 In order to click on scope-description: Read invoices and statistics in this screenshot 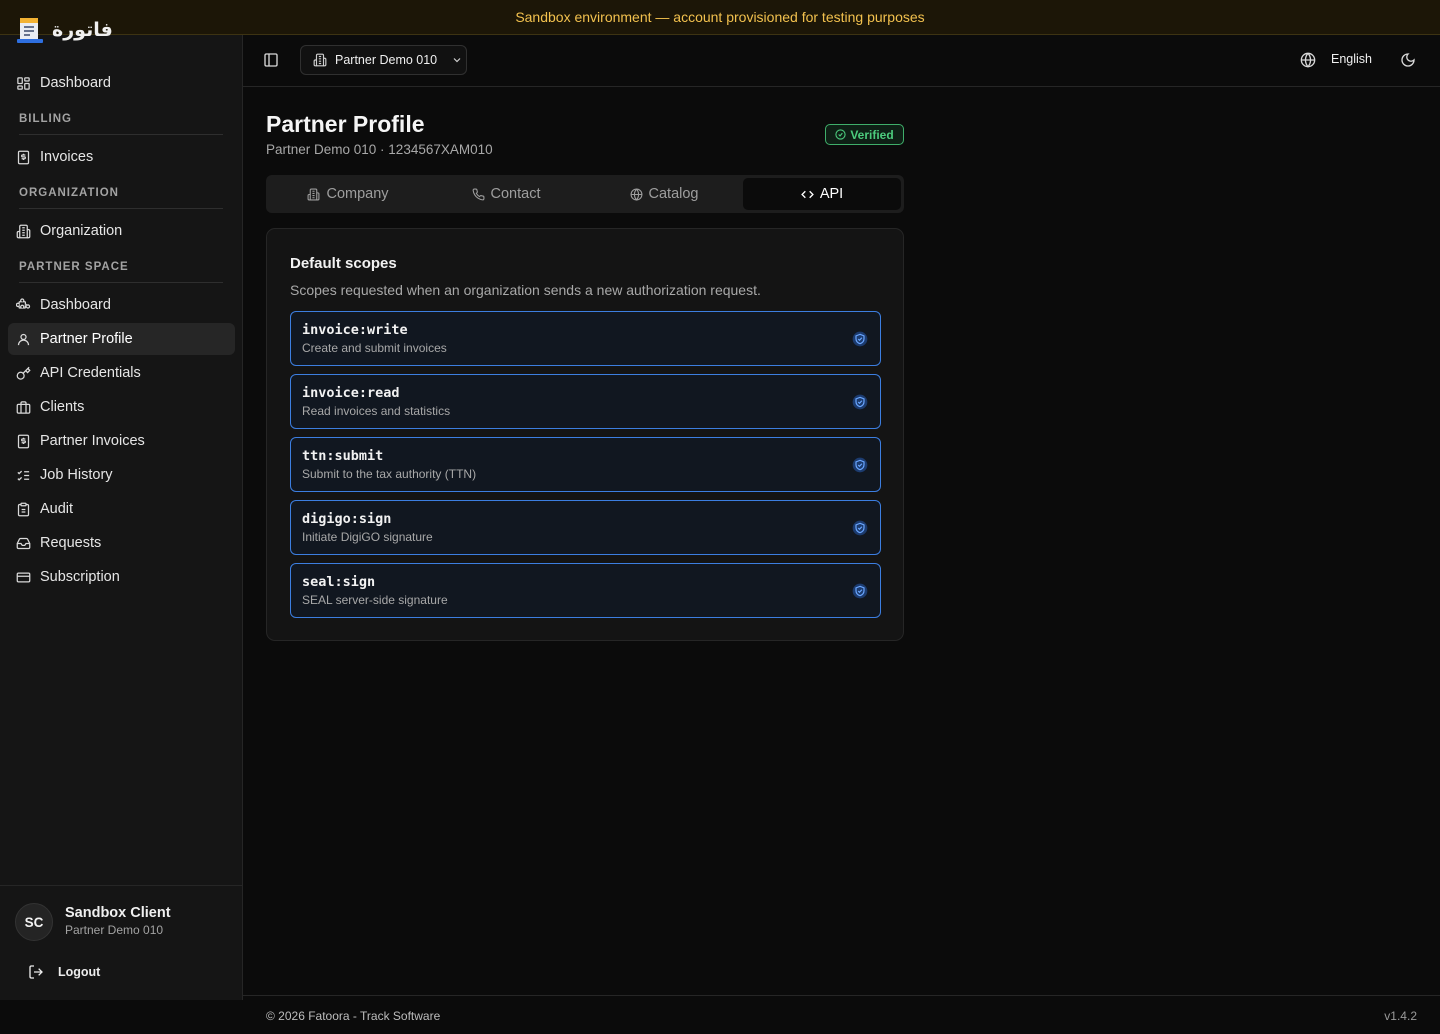, I will do `click(376, 411)`.